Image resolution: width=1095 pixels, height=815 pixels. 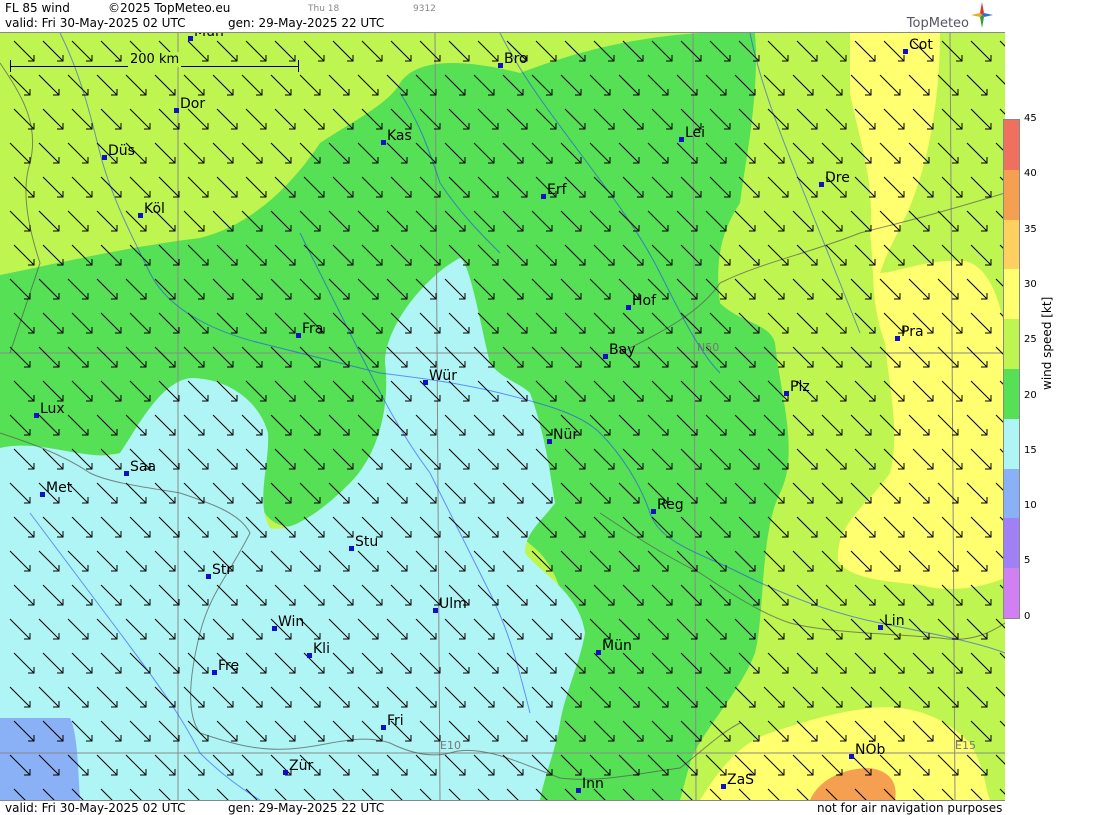 What do you see at coordinates (395, 721) in the screenshot?
I see `city-label: Fri` at bounding box center [395, 721].